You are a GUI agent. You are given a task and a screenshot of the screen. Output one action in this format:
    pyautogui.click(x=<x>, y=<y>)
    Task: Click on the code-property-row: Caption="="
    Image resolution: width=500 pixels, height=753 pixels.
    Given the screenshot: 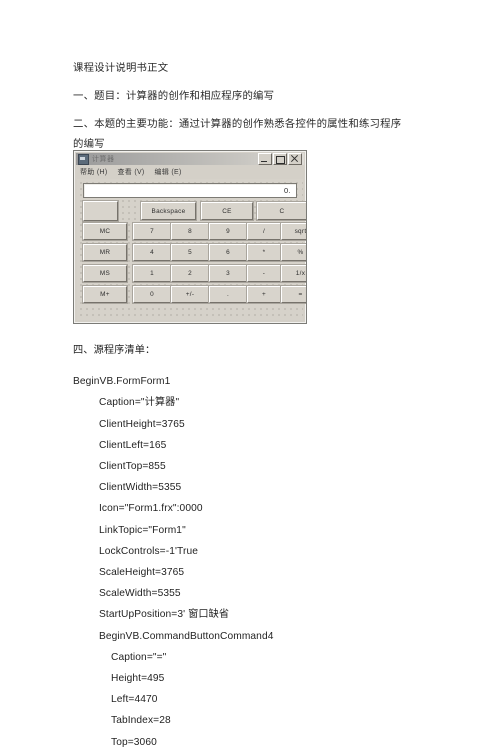 What is the action you would take?
    pyautogui.click(x=243, y=657)
    